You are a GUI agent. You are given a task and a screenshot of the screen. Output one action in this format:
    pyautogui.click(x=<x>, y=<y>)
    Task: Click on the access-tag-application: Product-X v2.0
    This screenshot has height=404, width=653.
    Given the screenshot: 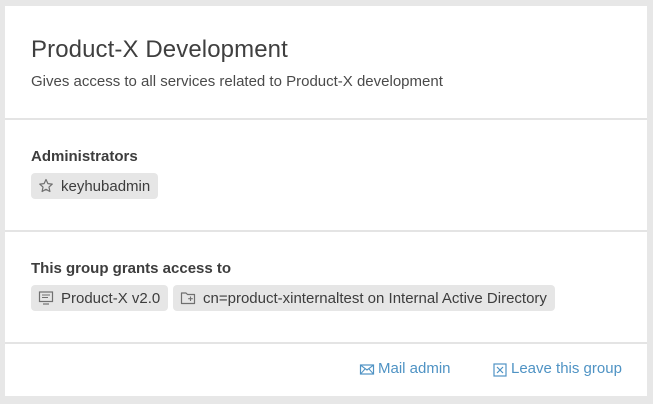 What is the action you would take?
    pyautogui.click(x=100, y=298)
    